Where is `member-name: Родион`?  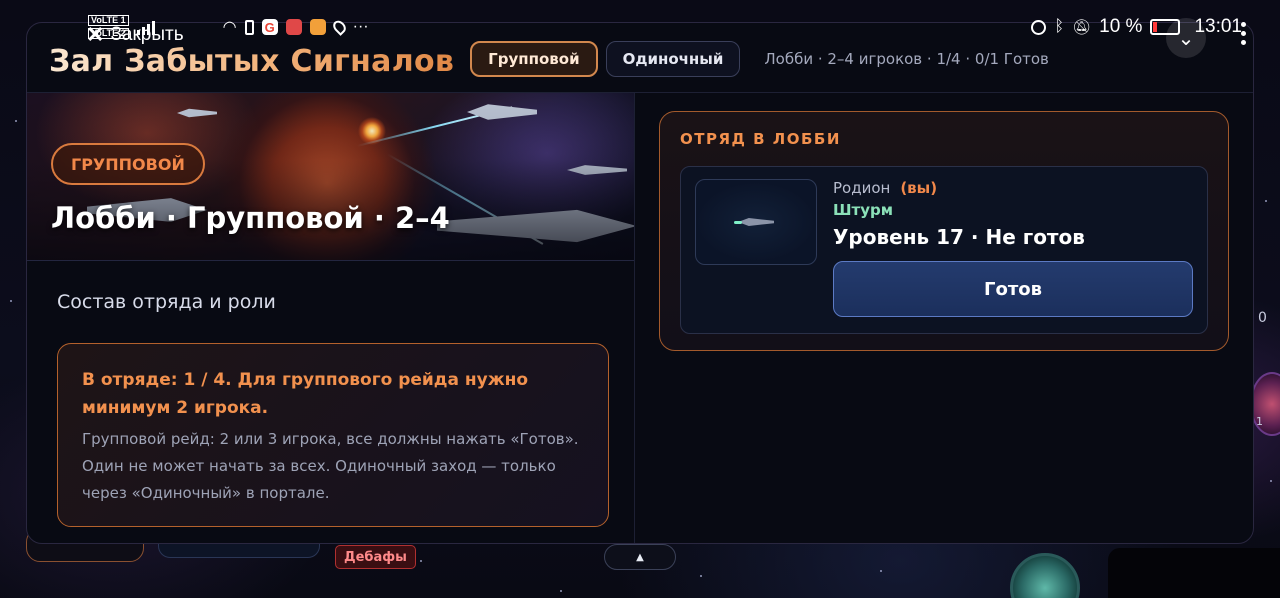
member-name: Родион is located at coordinates (862, 188).